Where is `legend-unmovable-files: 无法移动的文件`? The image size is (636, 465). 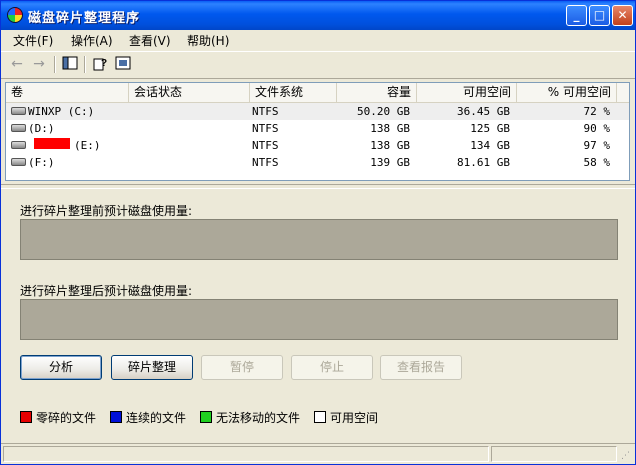
legend-unmovable-files: 无法移动的文件 is located at coordinates (258, 418).